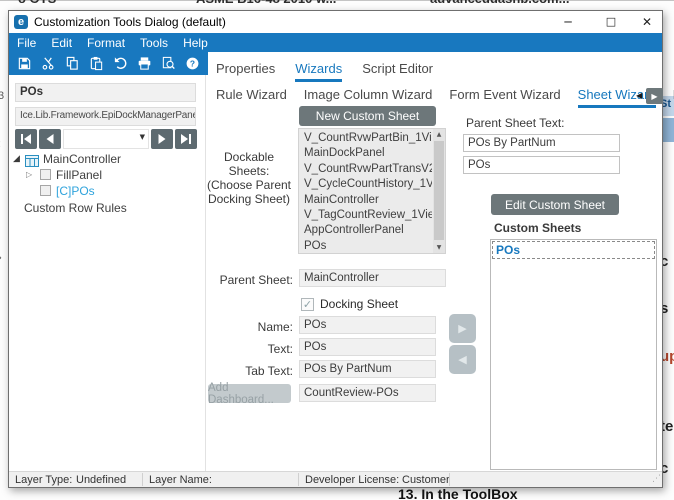  Describe the element at coordinates (180, 480) in the screenshot. I see `layer-name-label: Layer Name:` at that location.